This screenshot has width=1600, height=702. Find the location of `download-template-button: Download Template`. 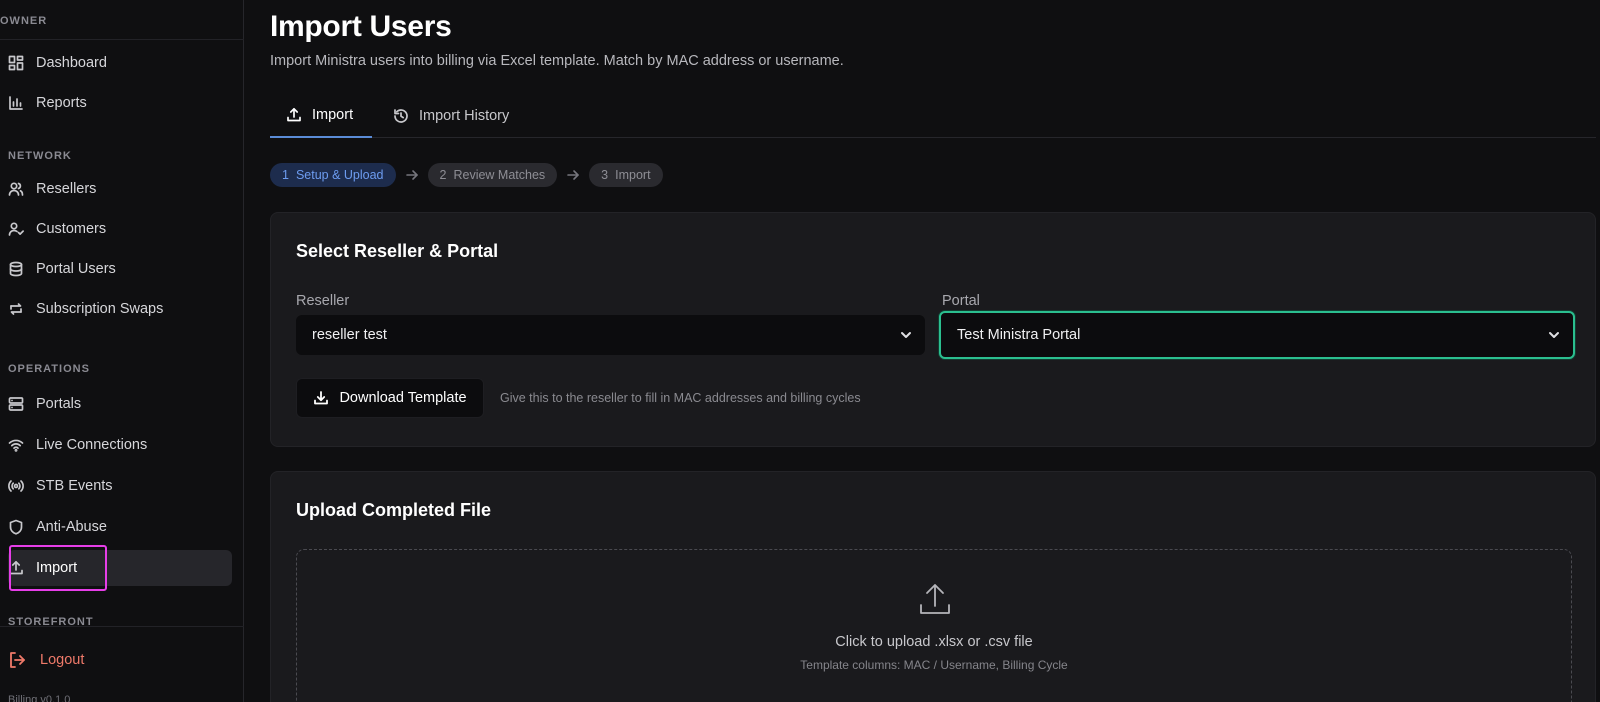

download-template-button: Download Template is located at coordinates (390, 398).